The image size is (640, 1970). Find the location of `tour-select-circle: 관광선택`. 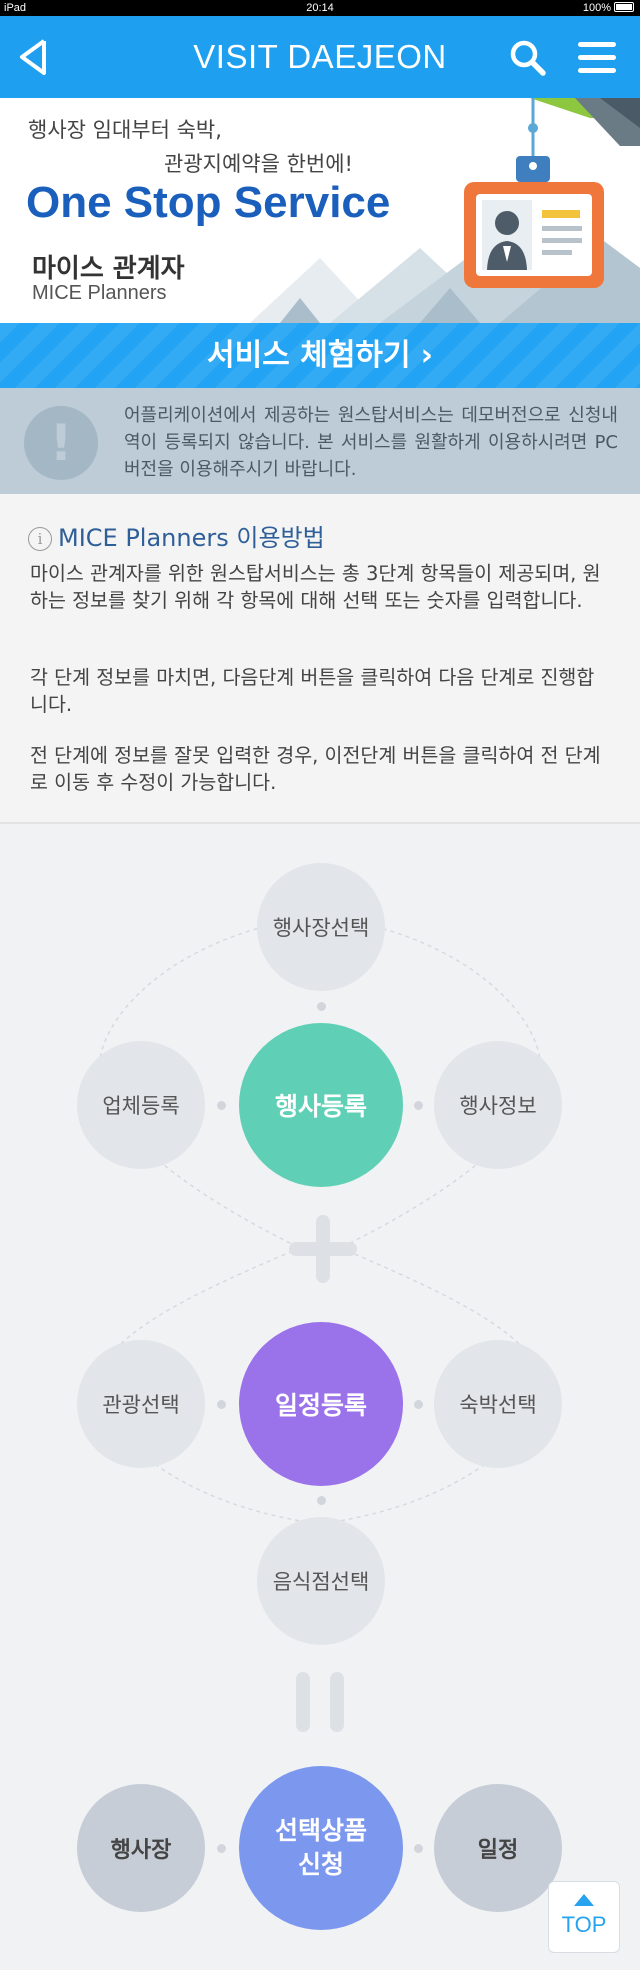

tour-select-circle: 관광선택 is located at coordinates (141, 1404).